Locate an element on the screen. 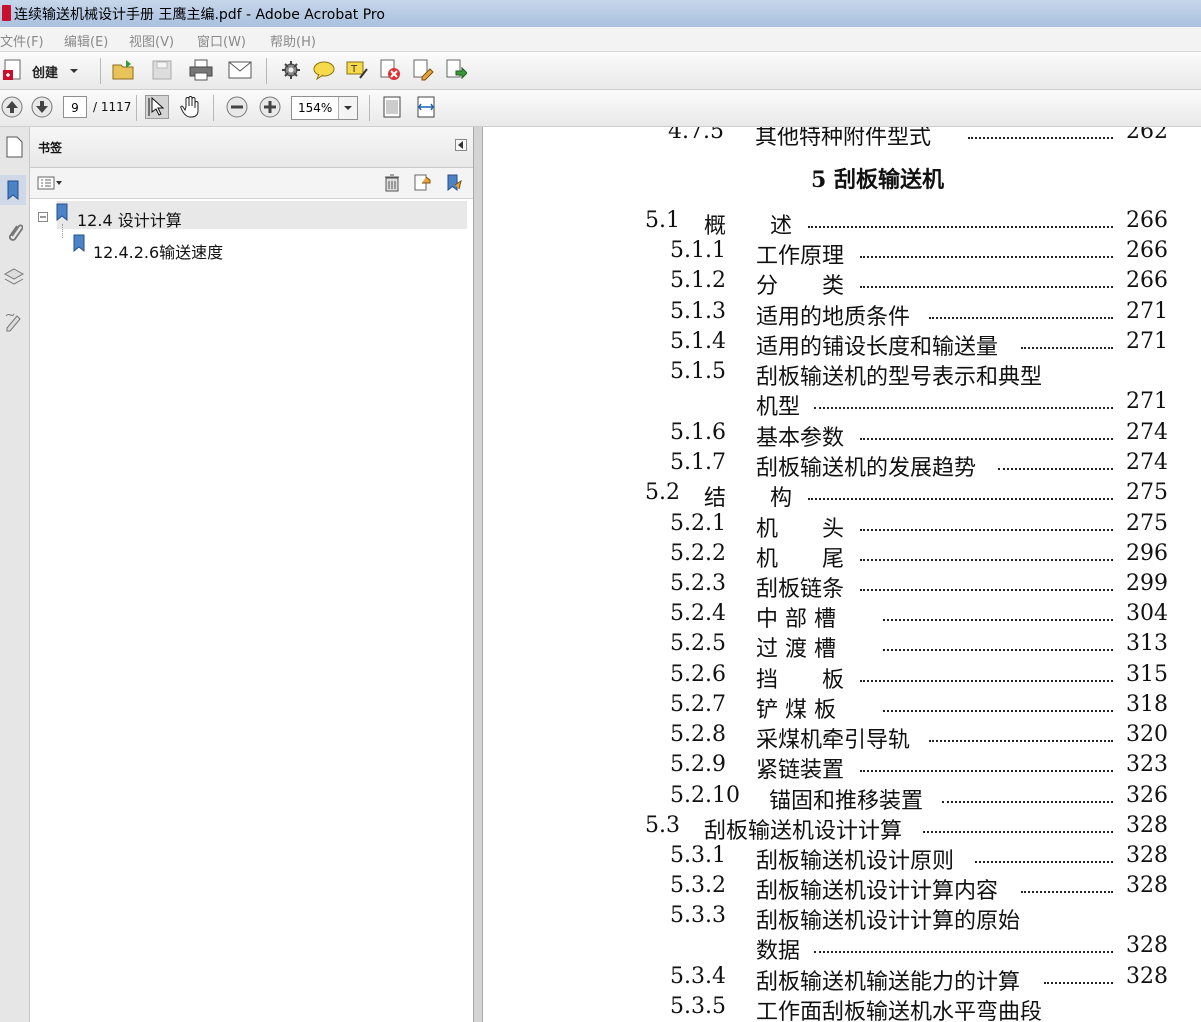  toc-entry-title: 刮板输送机的型号表示和典型 is located at coordinates (899, 377).